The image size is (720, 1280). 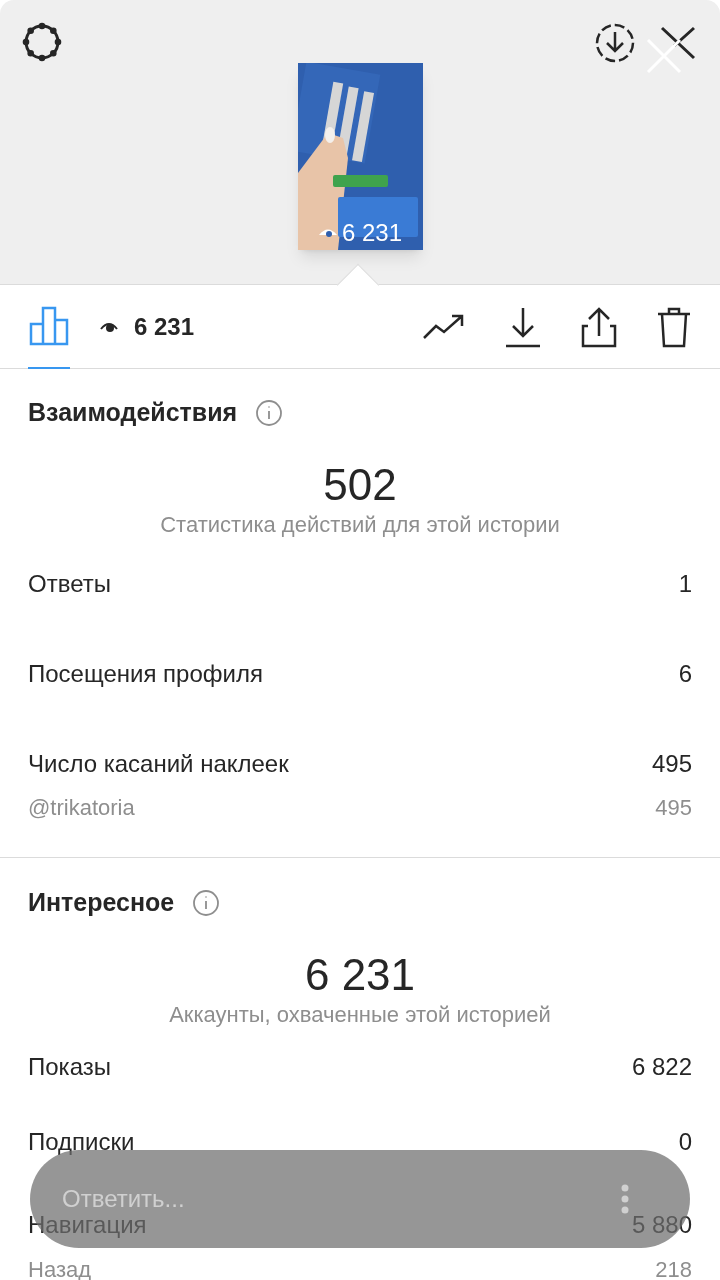 I want to click on section-title: Интересное, so click(x=101, y=903).